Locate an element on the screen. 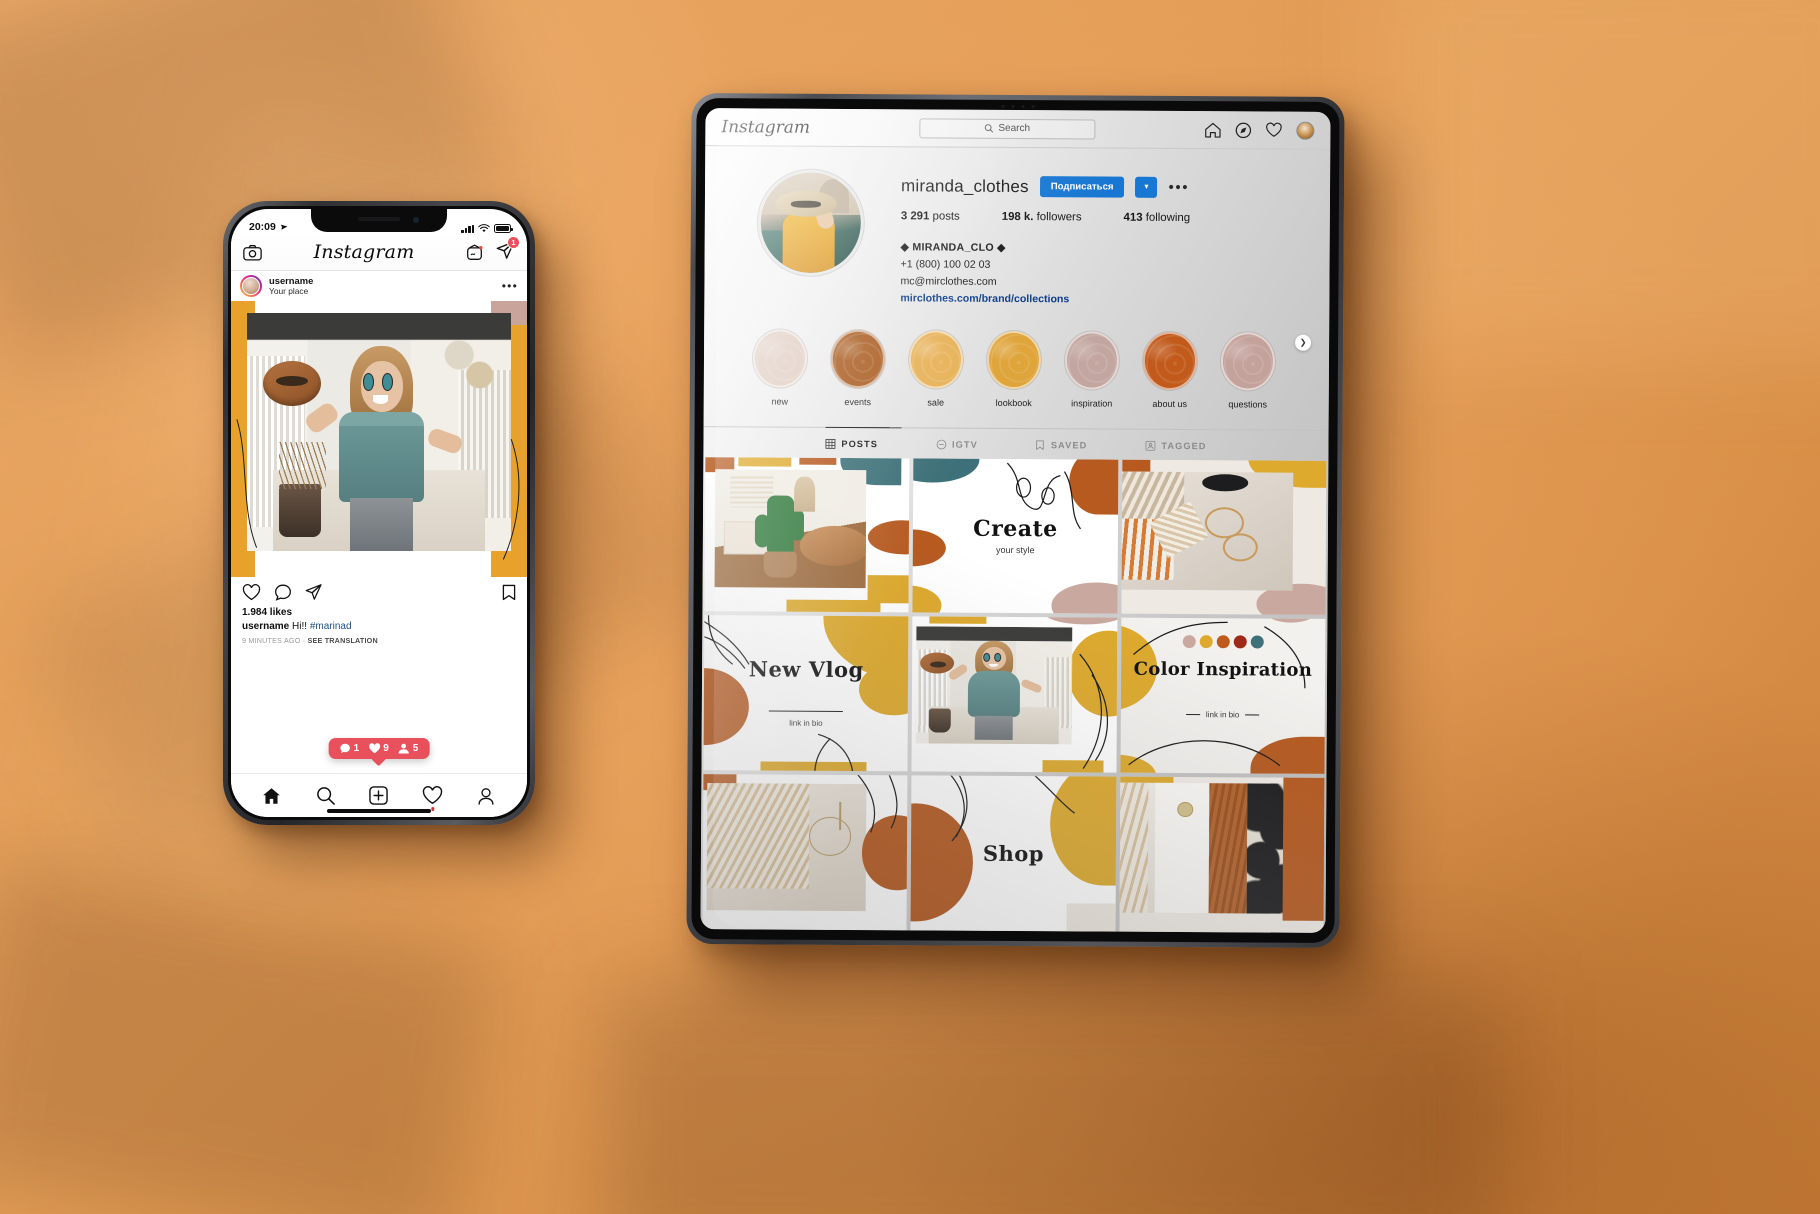 The width and height of the screenshot is (1820, 1214). highlight-label: about us is located at coordinates (1170, 403).